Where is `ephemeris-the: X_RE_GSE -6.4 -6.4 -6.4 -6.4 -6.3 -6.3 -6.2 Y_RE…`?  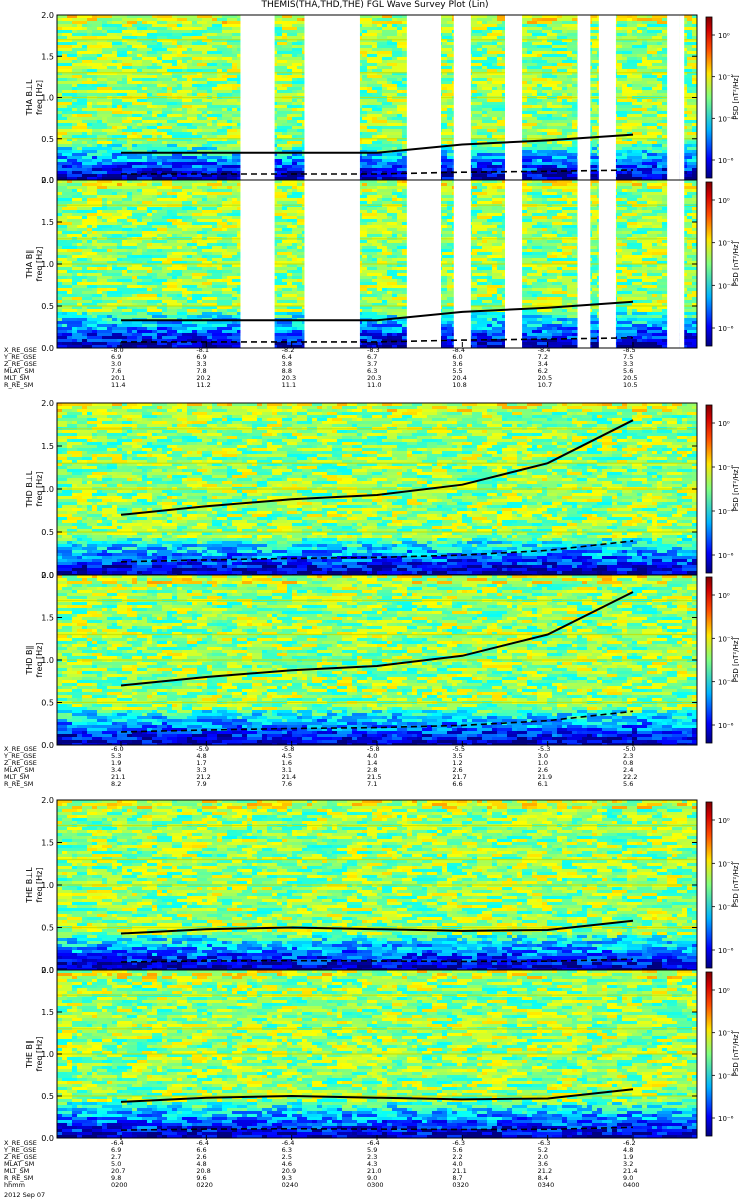
ephemeris-the: X_RE_GSE -6.4 -6.4 -6.4 -6.4 -6.3 -6.3 -6.2 Y_RE… is located at coordinates (354, 1170).